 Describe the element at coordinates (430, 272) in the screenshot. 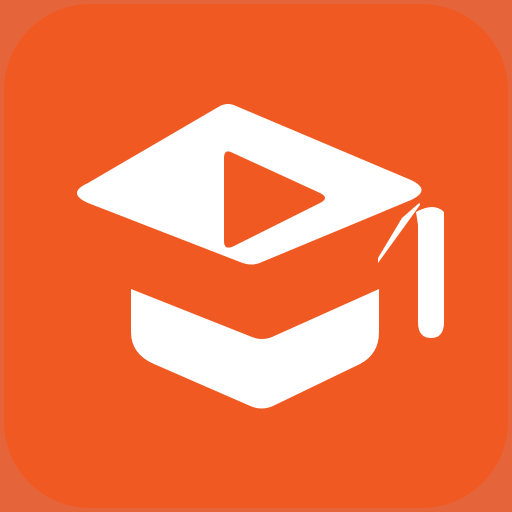

I see `tassel-cord` at that location.